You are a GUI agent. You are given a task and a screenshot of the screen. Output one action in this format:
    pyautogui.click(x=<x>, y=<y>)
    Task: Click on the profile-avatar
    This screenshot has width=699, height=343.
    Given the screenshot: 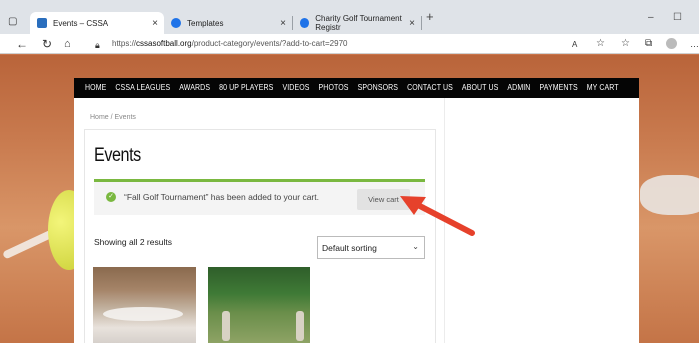 What is the action you would take?
    pyautogui.click(x=671, y=43)
    